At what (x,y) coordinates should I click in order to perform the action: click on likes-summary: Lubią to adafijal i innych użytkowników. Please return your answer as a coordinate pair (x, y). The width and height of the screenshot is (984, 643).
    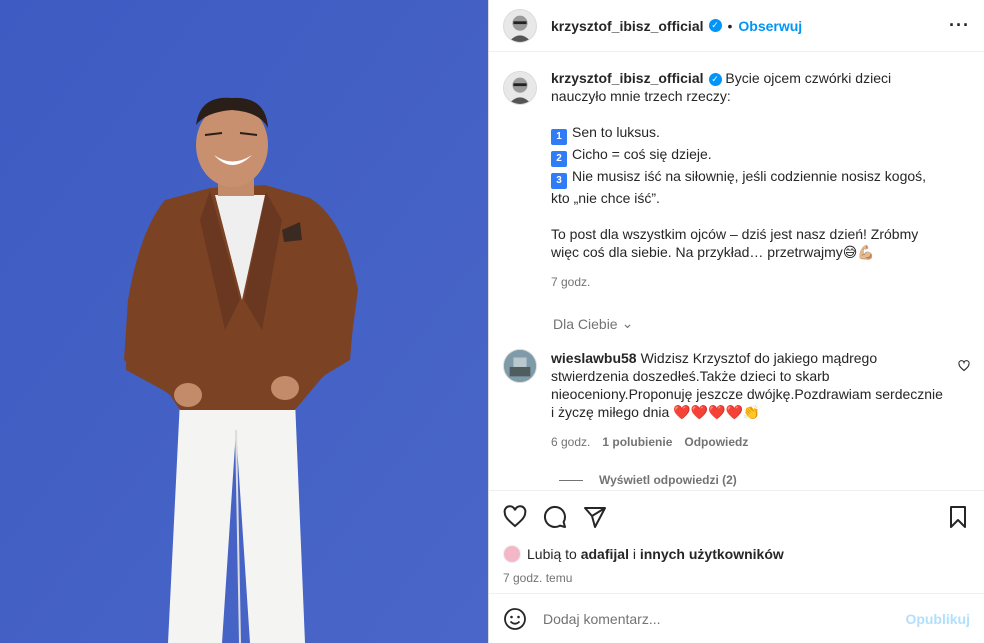
    Looking at the image, I should click on (736, 554).